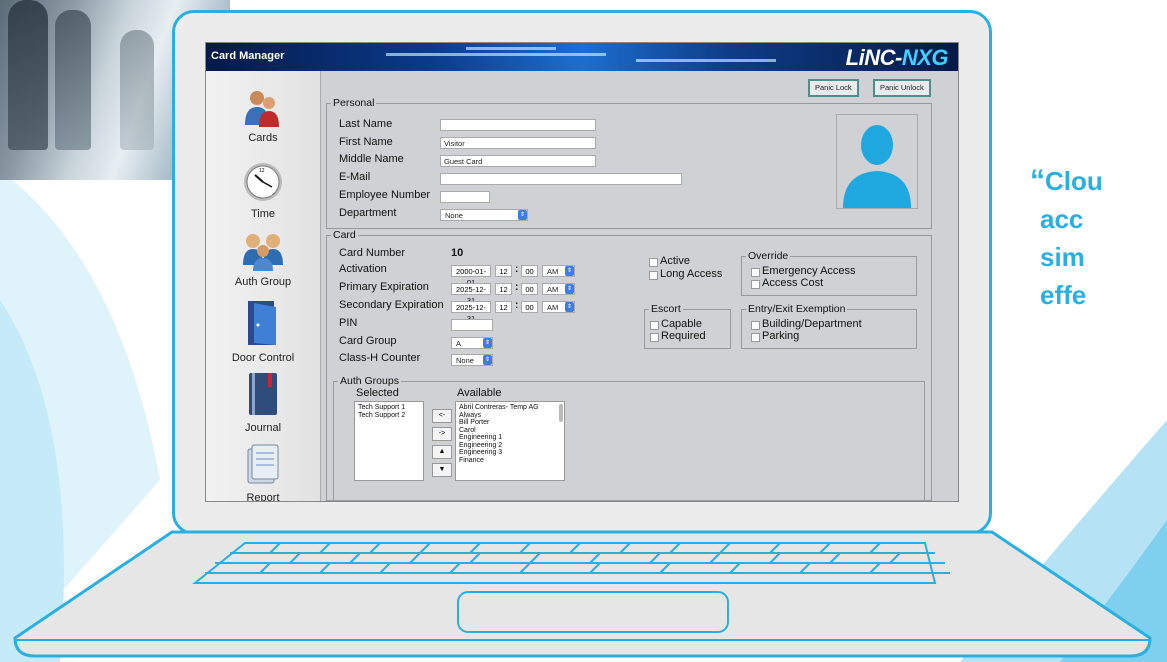 The image size is (1167, 662). I want to click on parking-label: Parking, so click(781, 336).